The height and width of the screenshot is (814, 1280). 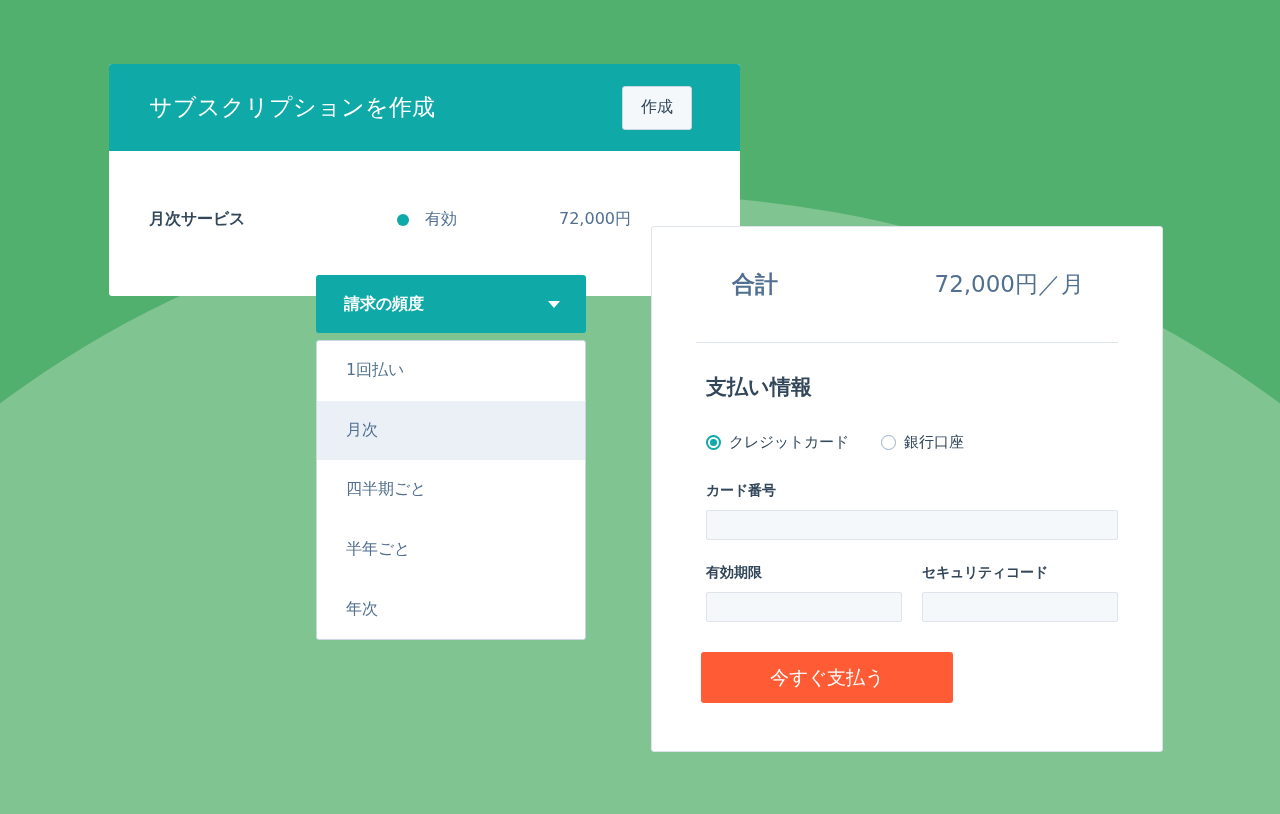 I want to click on dropdown-option: 月次, so click(x=451, y=430).